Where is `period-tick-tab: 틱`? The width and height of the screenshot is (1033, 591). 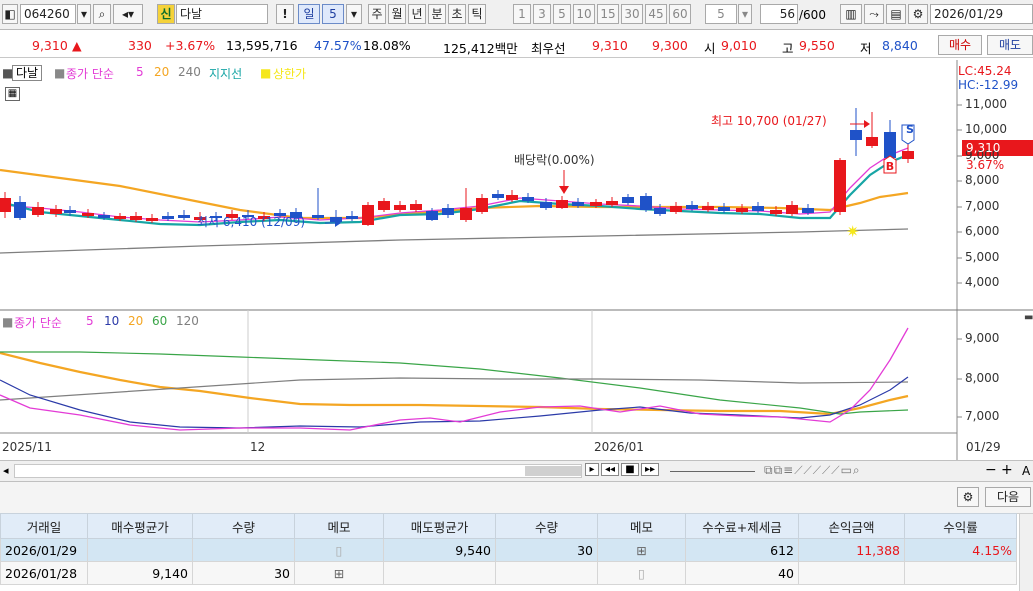
period-tick-tab: 틱 is located at coordinates (477, 14).